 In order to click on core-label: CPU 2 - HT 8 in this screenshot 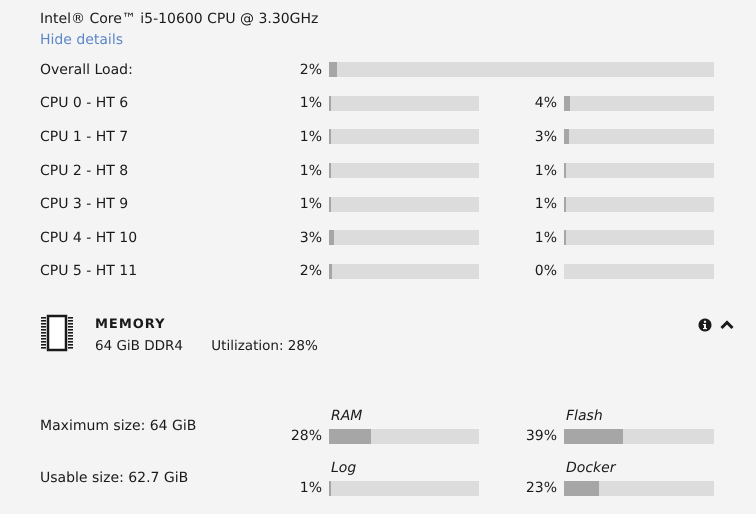, I will do `click(85, 171)`.